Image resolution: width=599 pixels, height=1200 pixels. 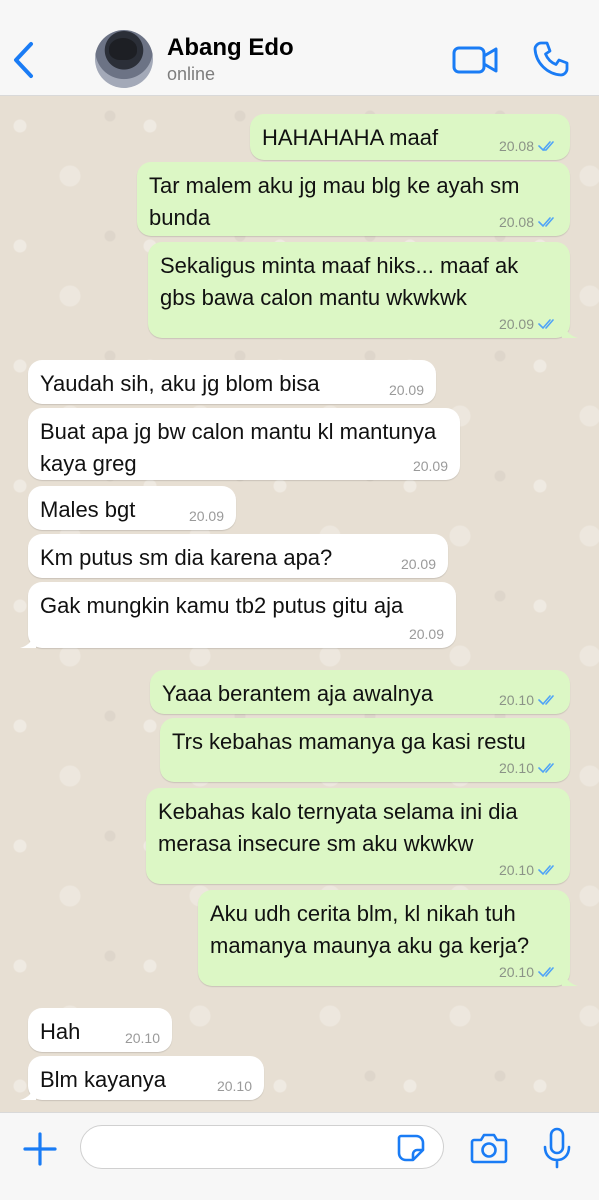 I want to click on message-bubble-incoming: Blm kayanya 20.10, so click(x=142, y=1078).